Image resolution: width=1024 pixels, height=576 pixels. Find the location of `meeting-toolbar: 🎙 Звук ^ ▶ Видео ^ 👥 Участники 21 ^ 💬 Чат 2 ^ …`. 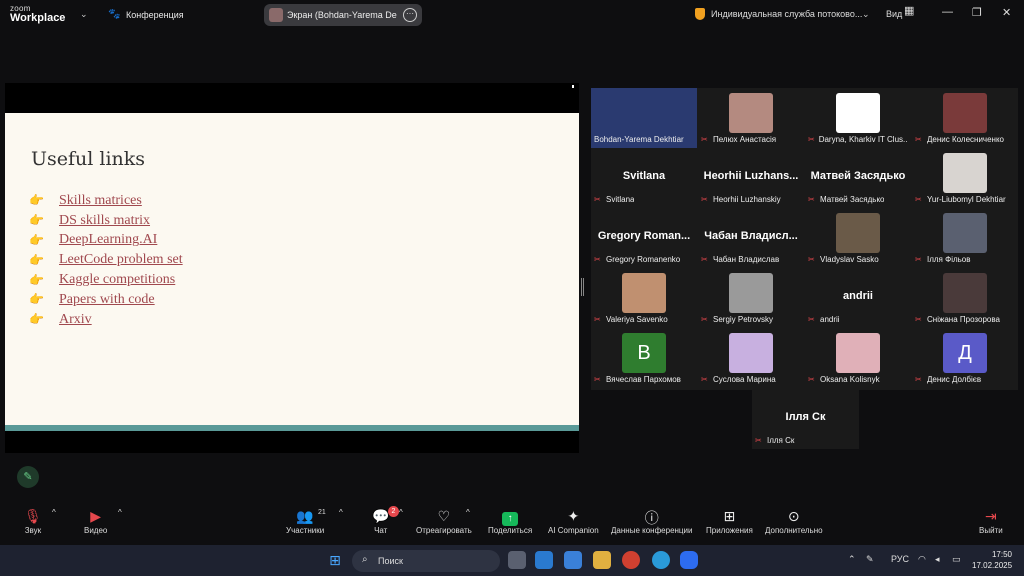

meeting-toolbar: 🎙 Звук ^ ▶ Видео ^ 👥 Участники 21 ^ 💬 Чат 2 ^ … is located at coordinates (512, 524).